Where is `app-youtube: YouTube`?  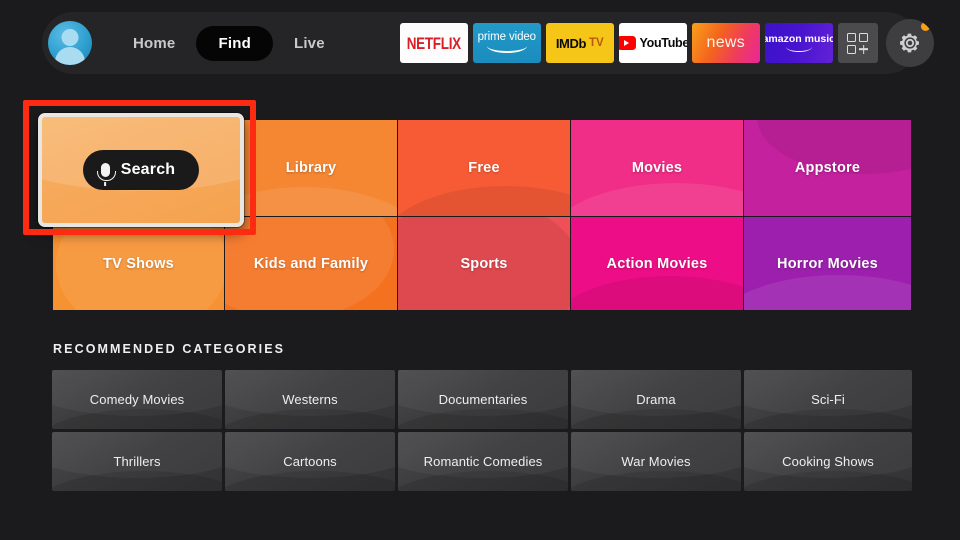 app-youtube: YouTube is located at coordinates (652, 43).